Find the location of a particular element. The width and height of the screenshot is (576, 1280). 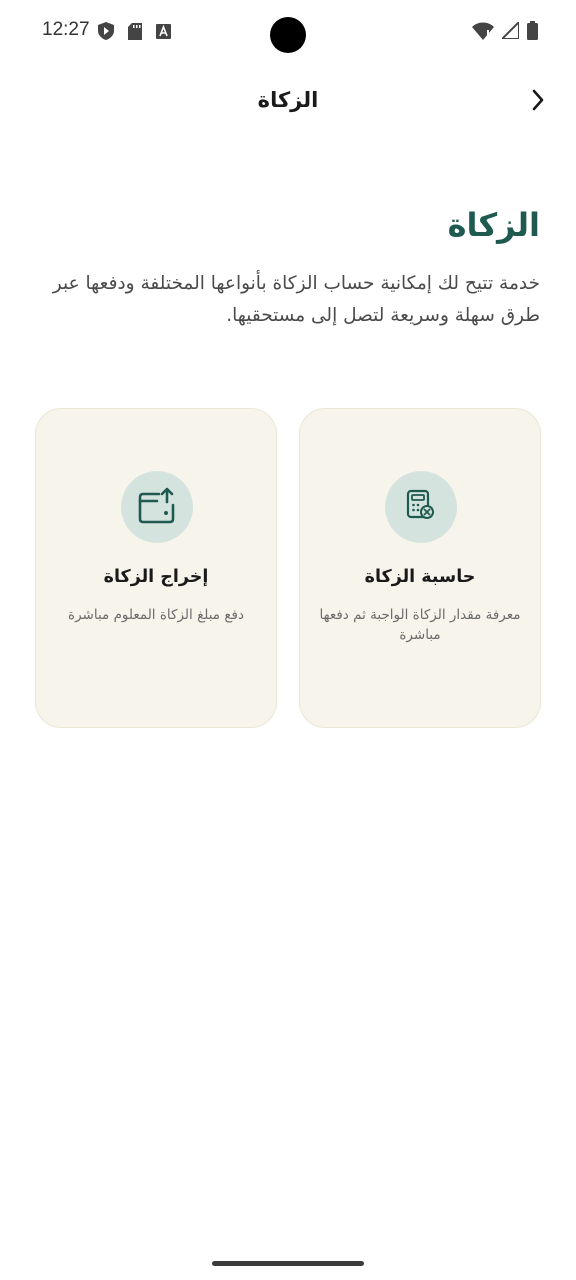

wifi-icon is located at coordinates (483, 33).